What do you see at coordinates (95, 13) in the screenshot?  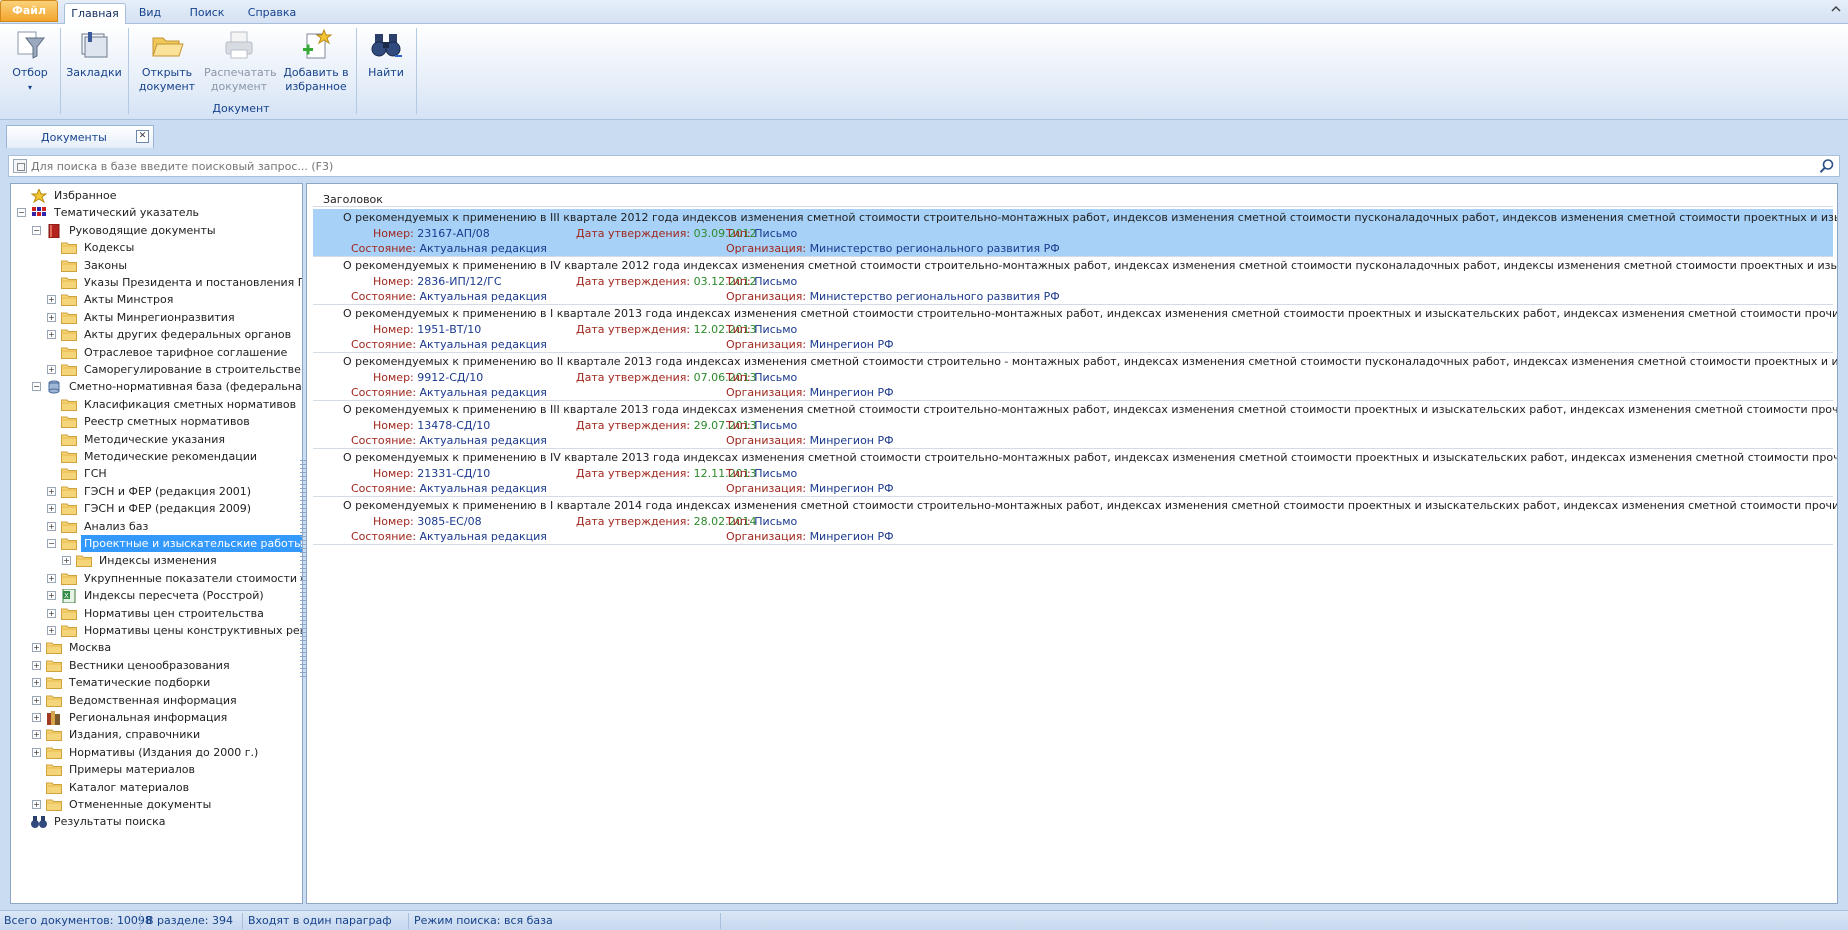 I see `tab-home: Главная` at bounding box center [95, 13].